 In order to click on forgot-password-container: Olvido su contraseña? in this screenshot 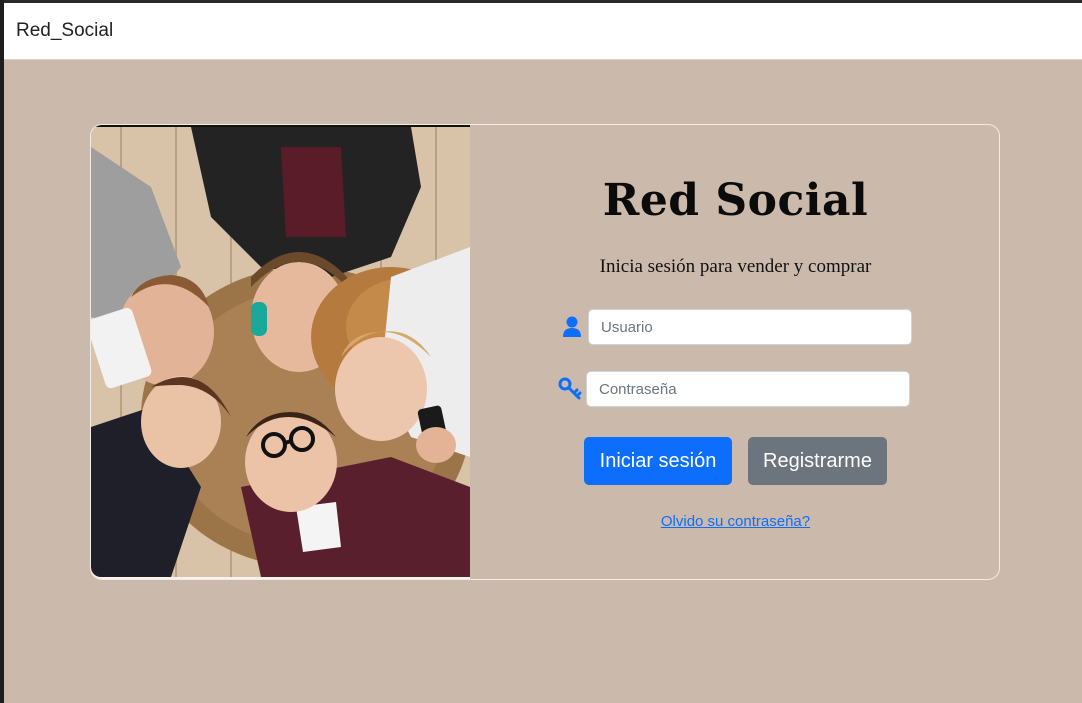, I will do `click(734, 521)`.